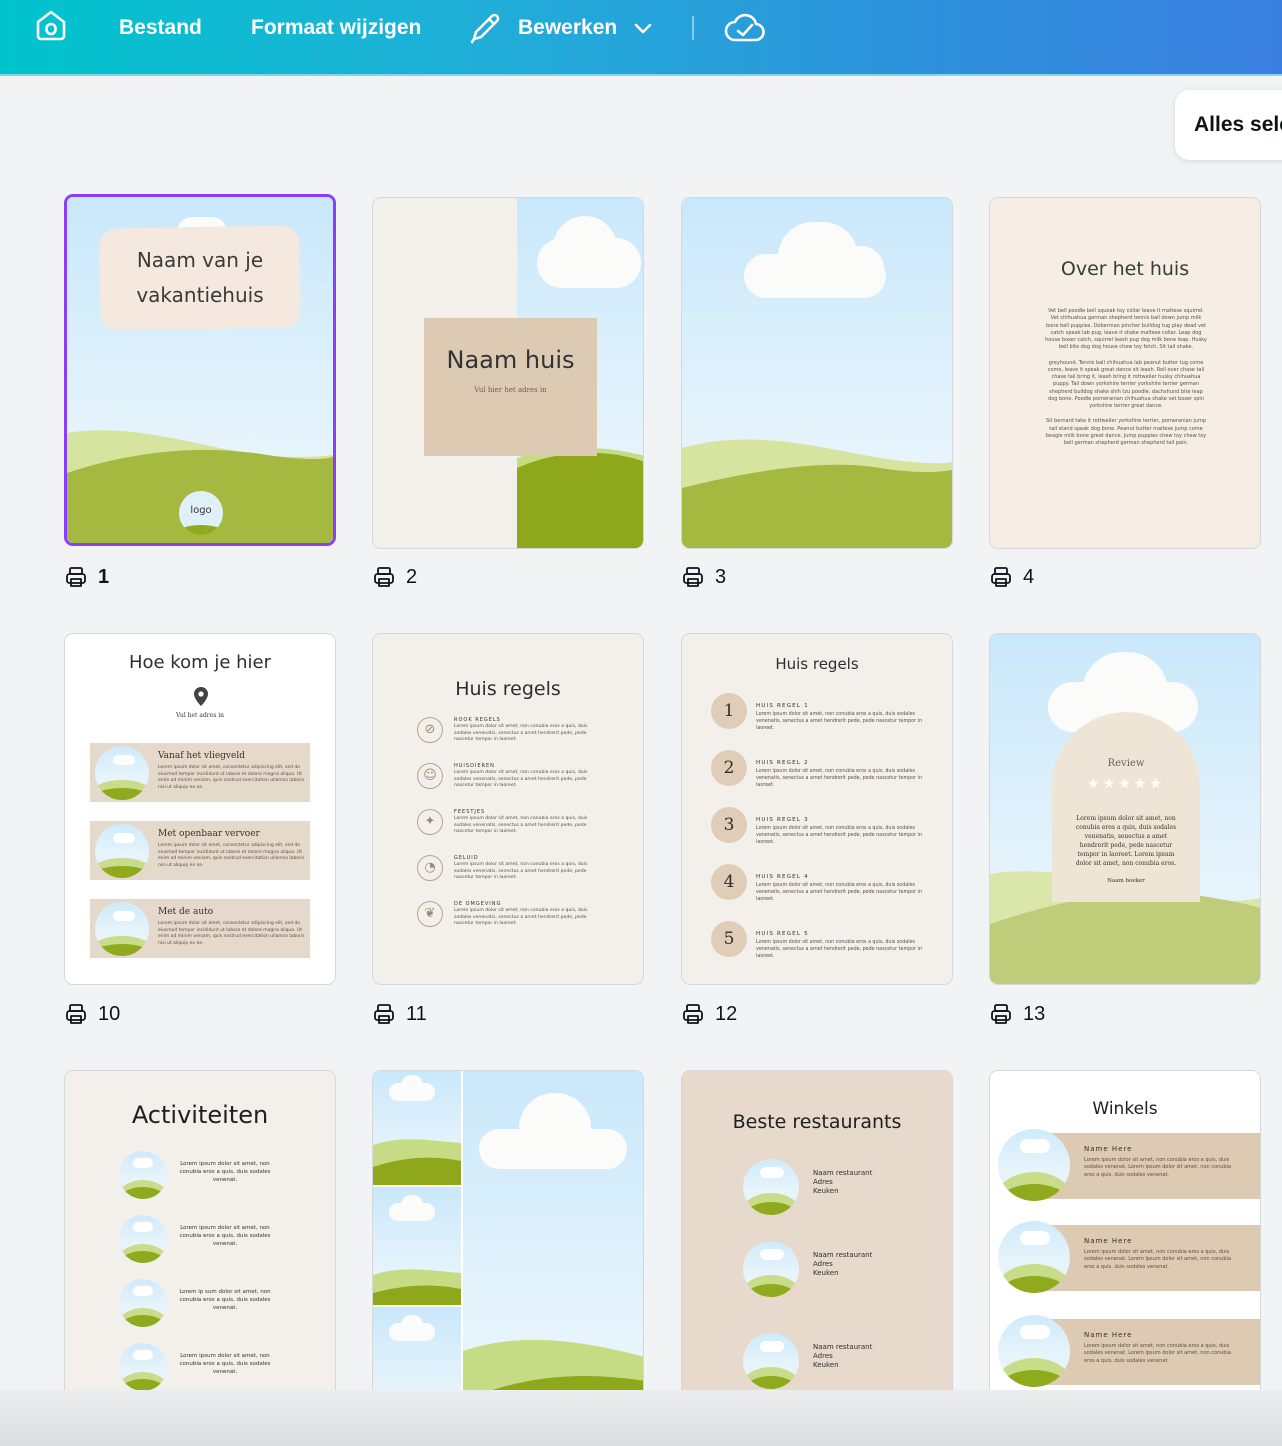 The height and width of the screenshot is (1446, 1282). I want to click on file-menu: Bestand, so click(160, 28).